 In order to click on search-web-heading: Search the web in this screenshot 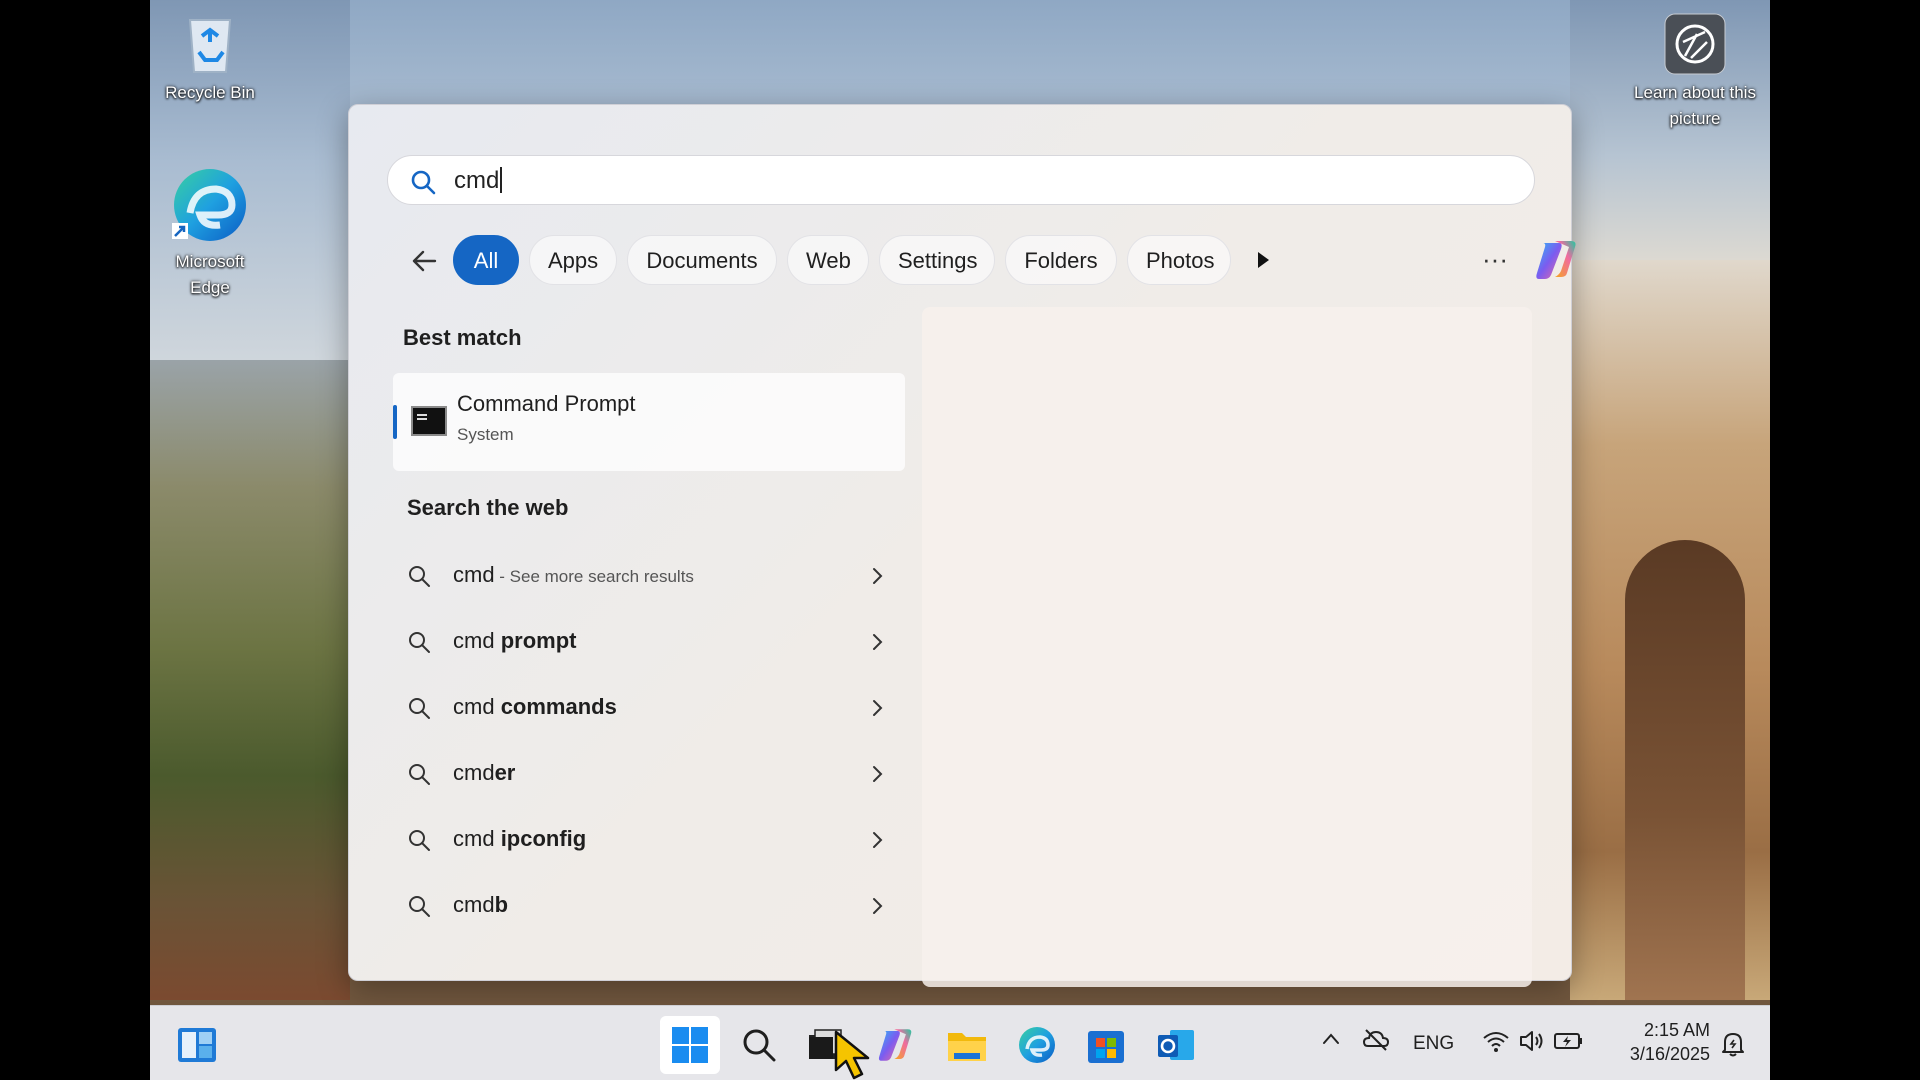, I will do `click(488, 507)`.